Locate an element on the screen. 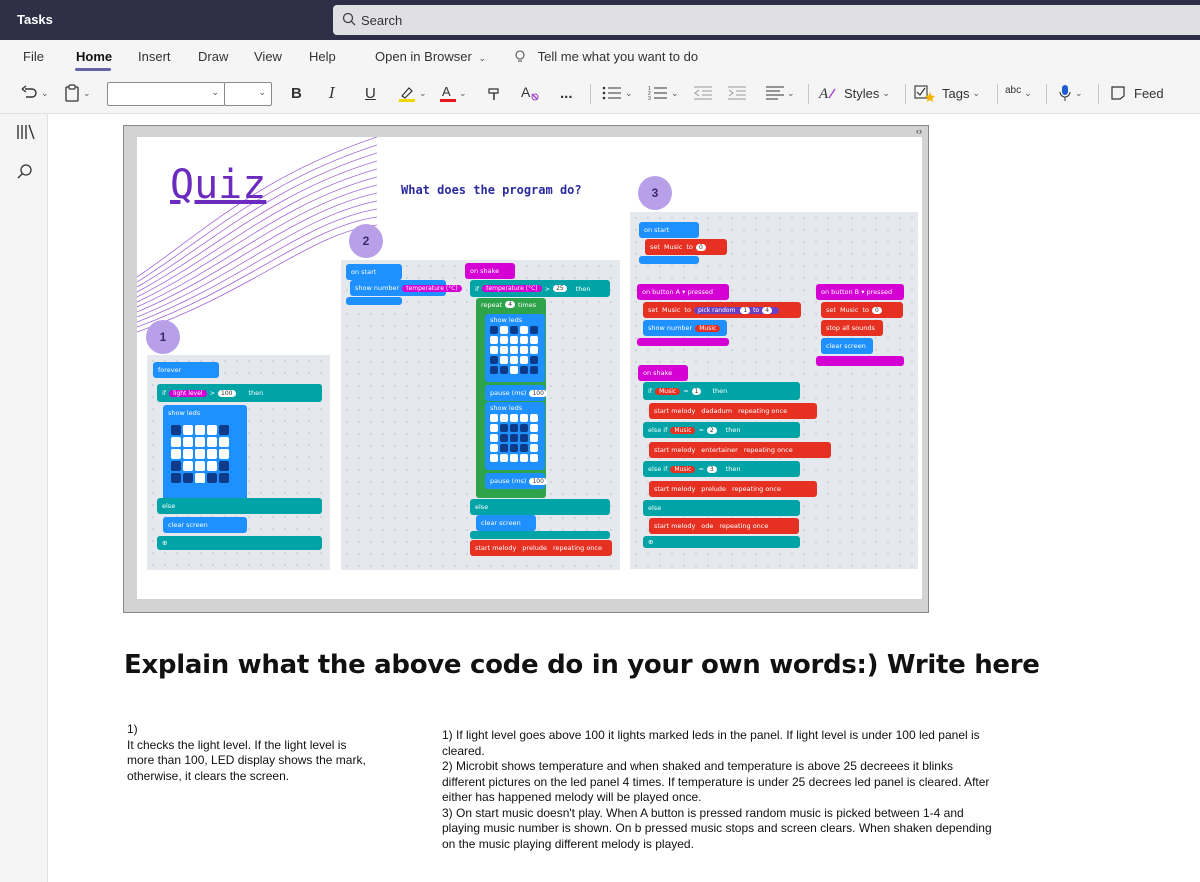  then-label: then is located at coordinates (733, 469).